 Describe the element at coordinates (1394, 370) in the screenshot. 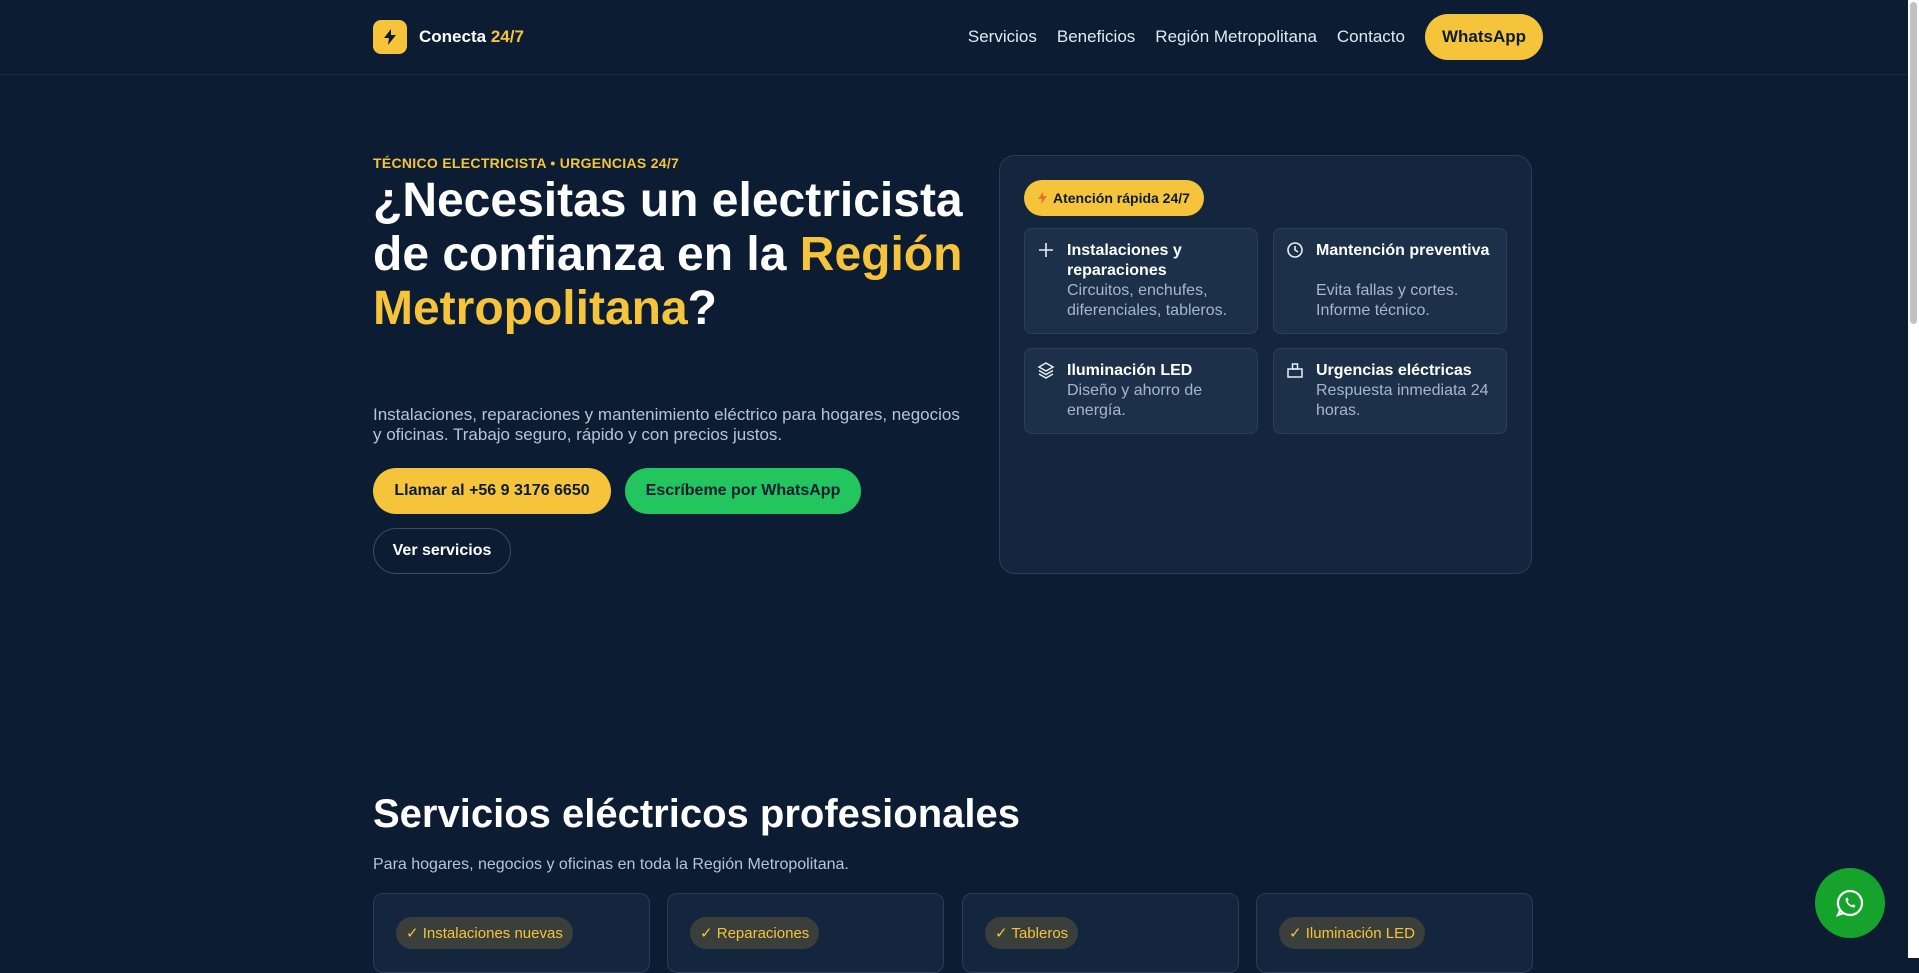

I see `feature-title: Urgencias eléctricas` at that location.